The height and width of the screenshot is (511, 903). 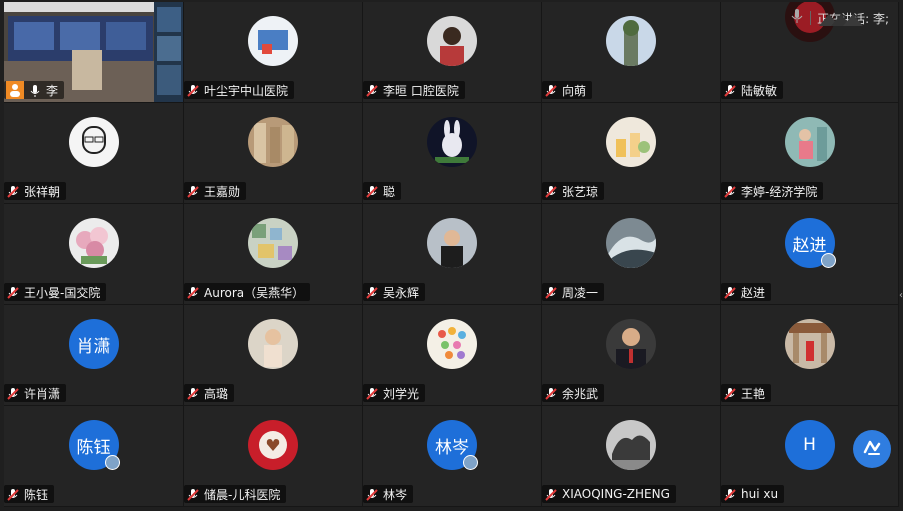 I want to click on participant-tile: 林岑 林岑, so click(x=452, y=456).